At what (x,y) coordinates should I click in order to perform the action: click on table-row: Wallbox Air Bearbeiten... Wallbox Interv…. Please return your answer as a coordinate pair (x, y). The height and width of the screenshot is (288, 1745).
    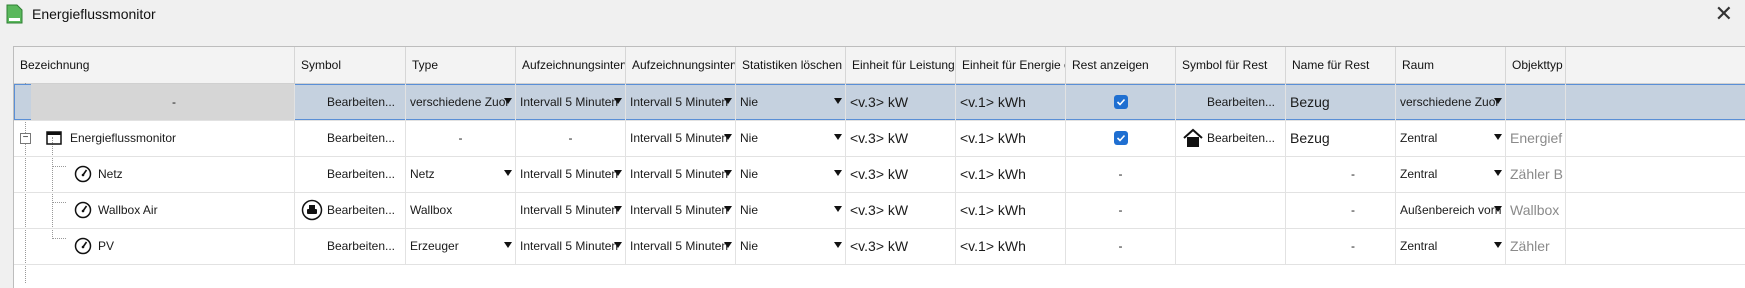
    Looking at the image, I should click on (879, 210).